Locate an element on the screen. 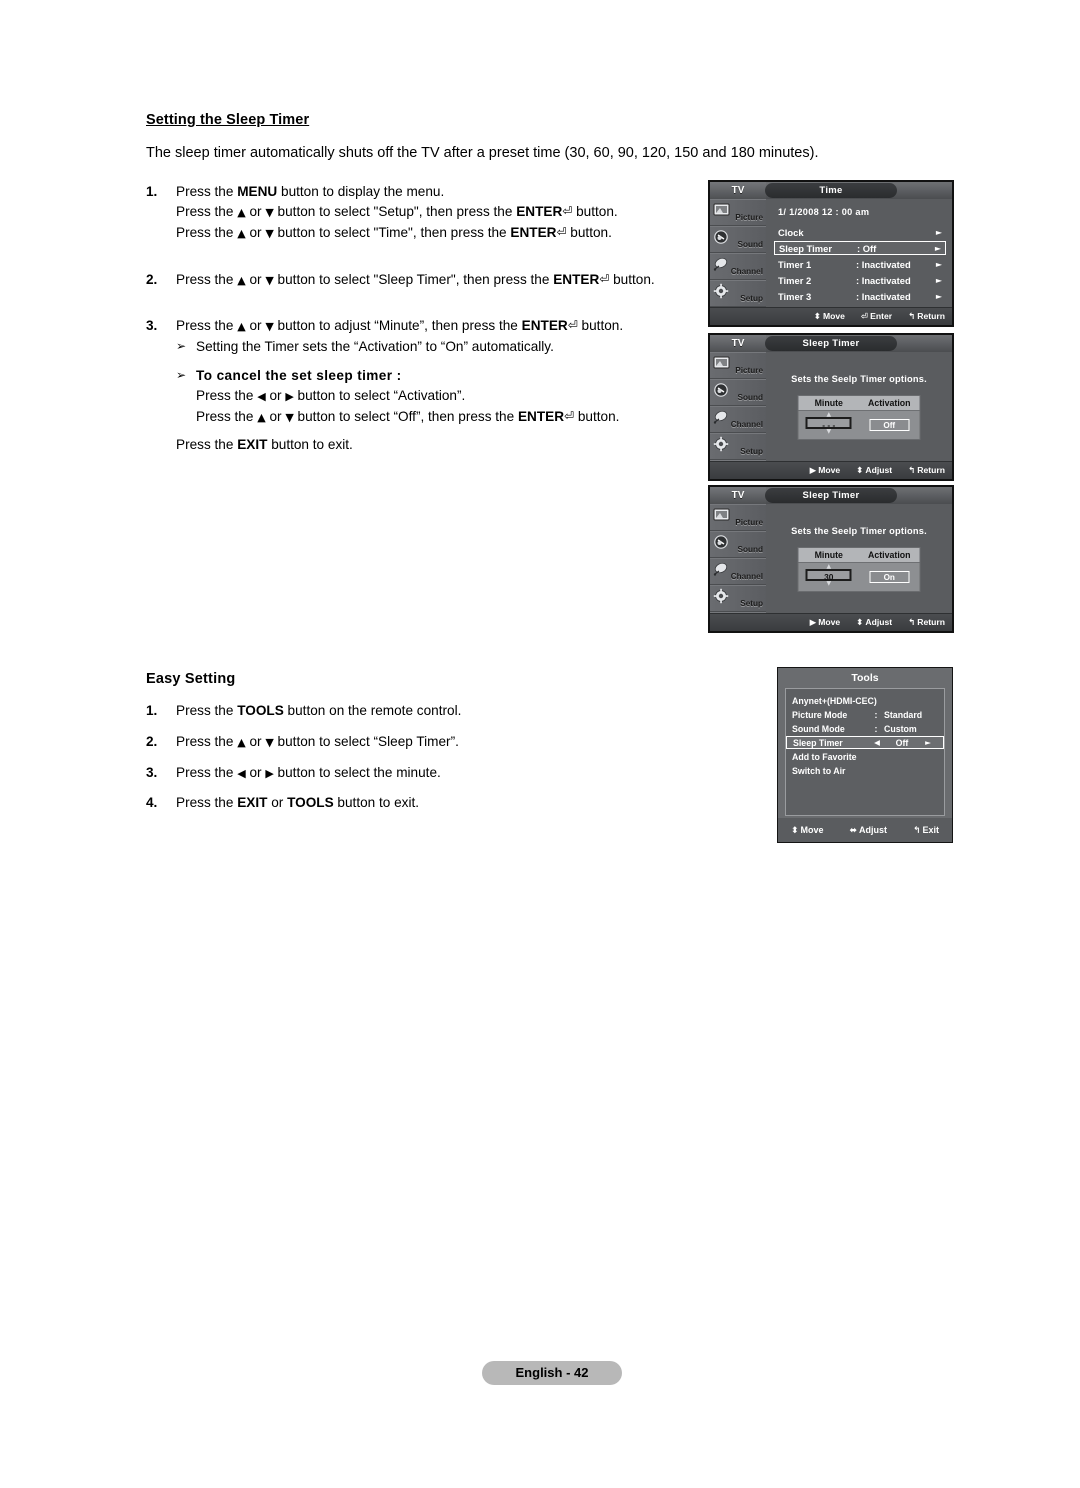 The height and width of the screenshot is (1488, 1080). menu-row-timer-2: Timer 2 : Inactivated ► is located at coordinates (860, 280).